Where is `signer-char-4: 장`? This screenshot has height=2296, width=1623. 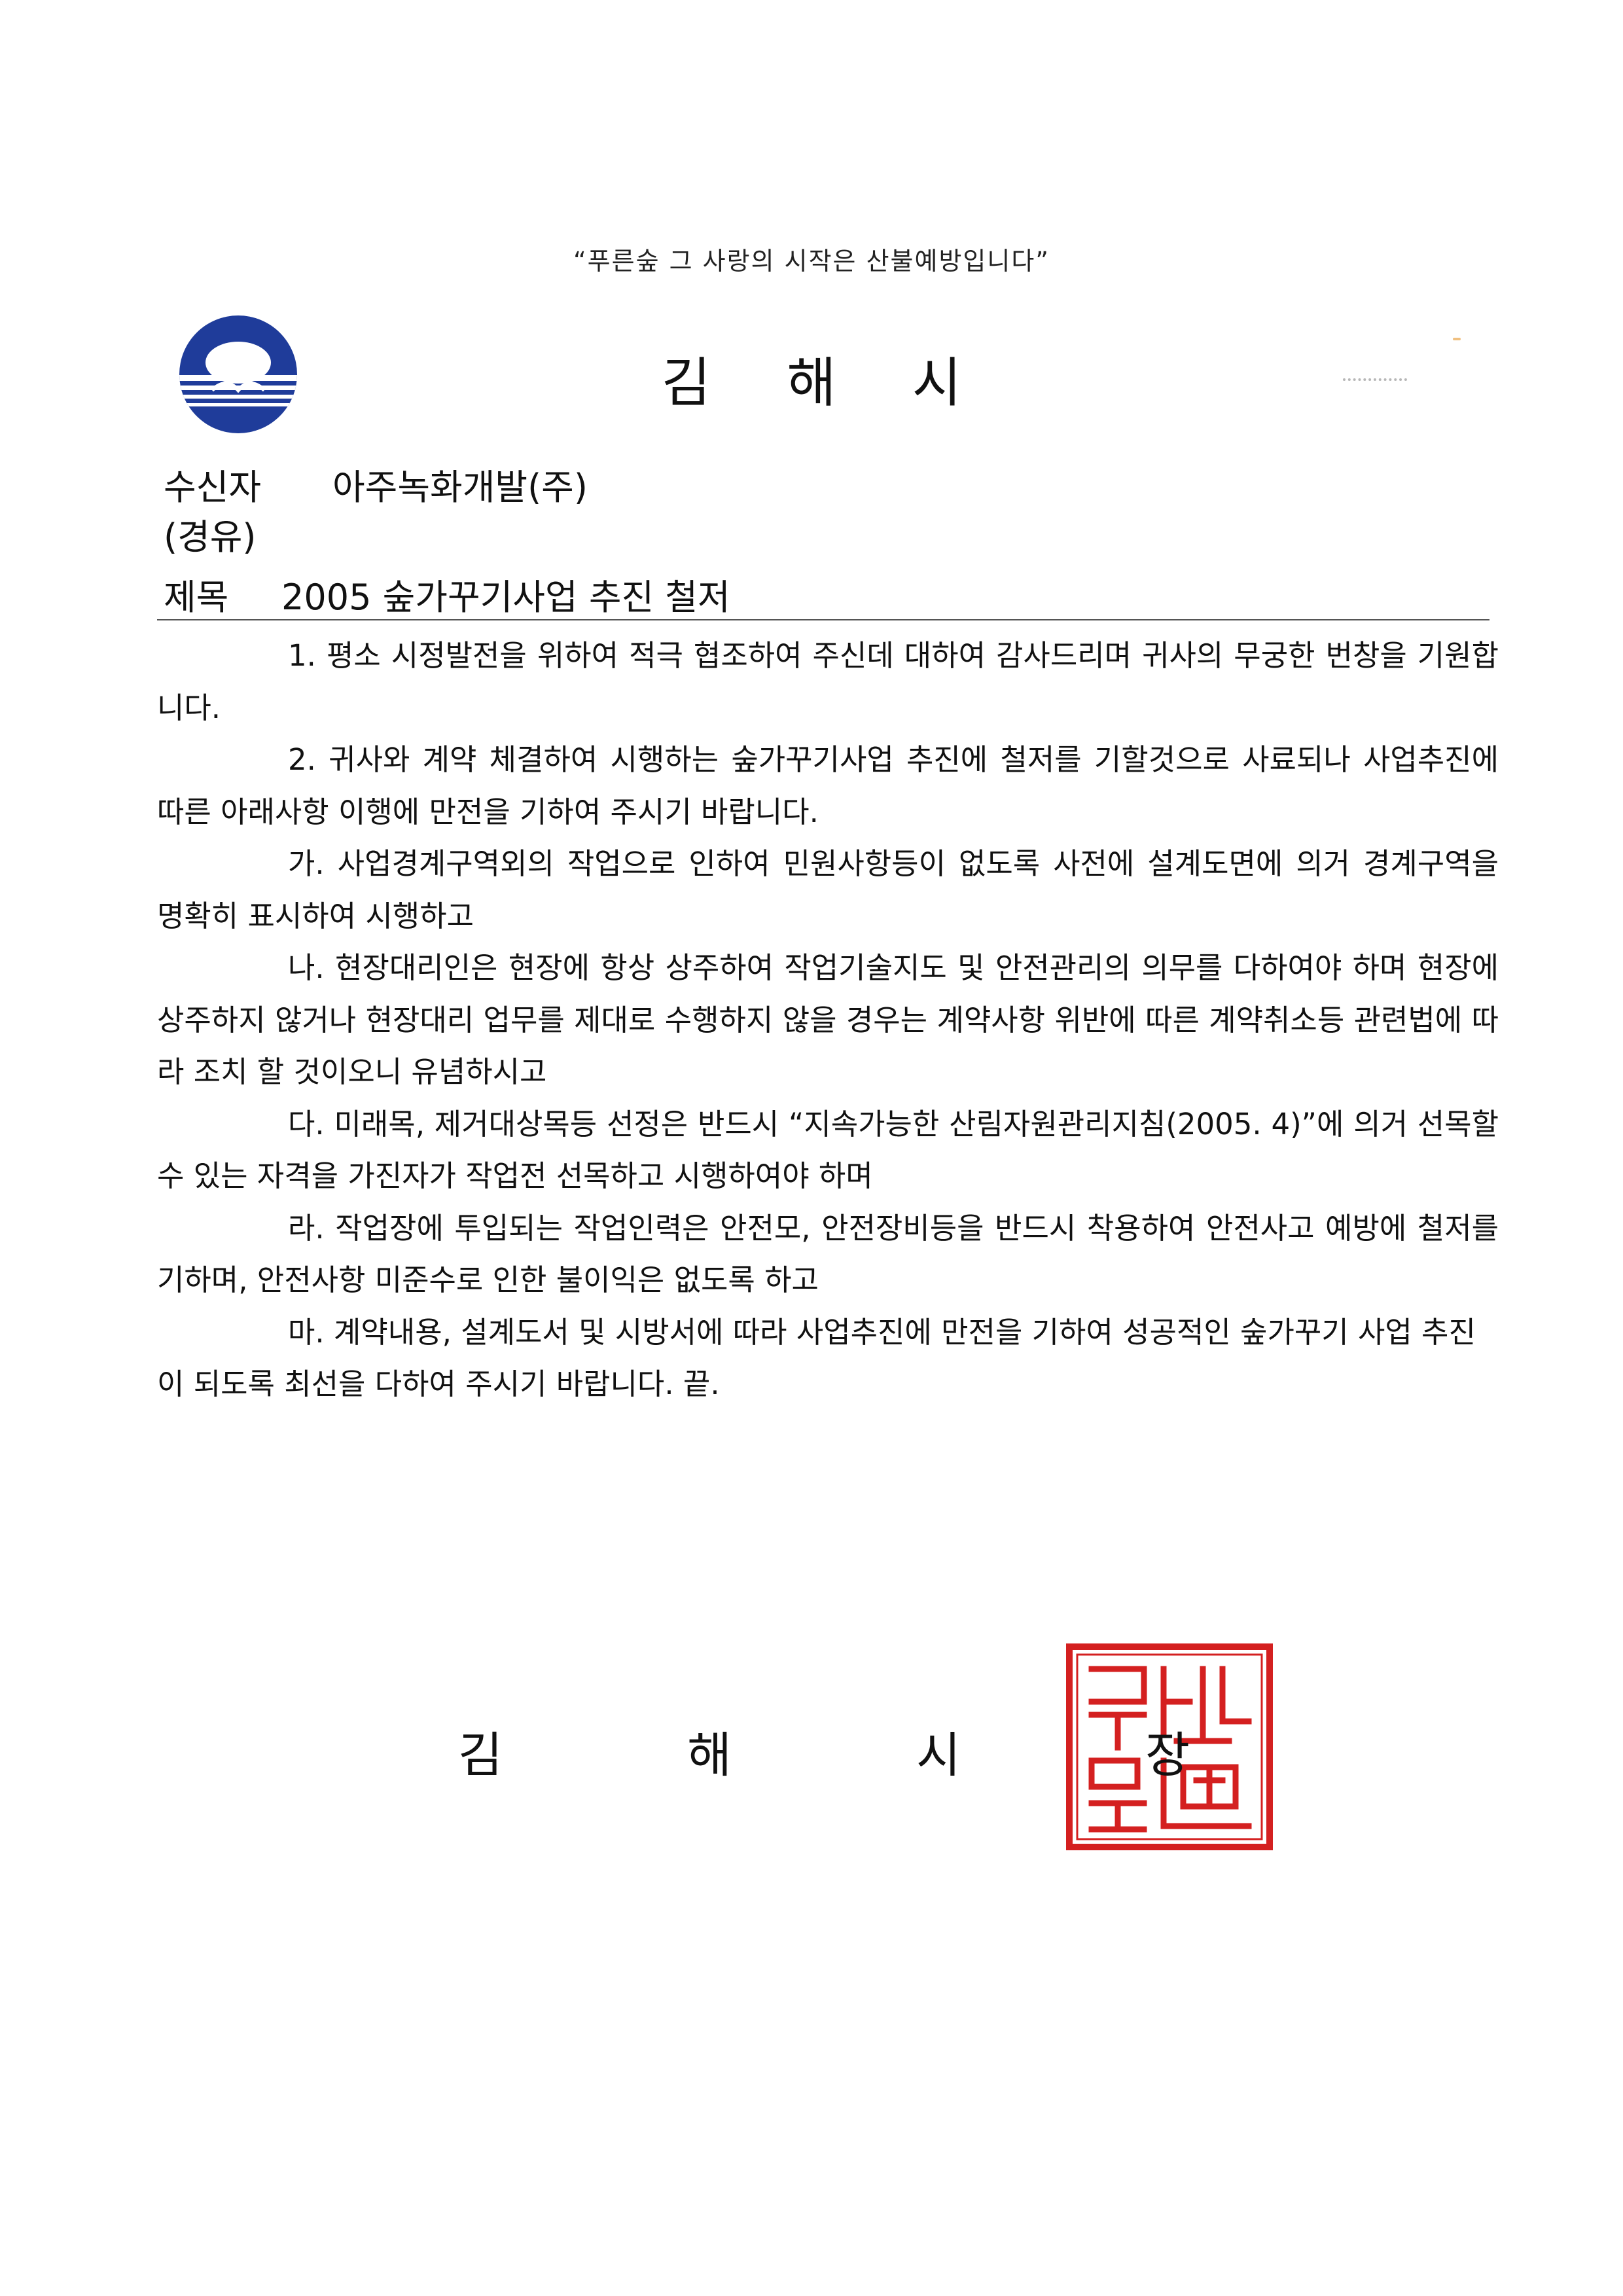 signer-char-4: 장 is located at coordinates (1167, 1755).